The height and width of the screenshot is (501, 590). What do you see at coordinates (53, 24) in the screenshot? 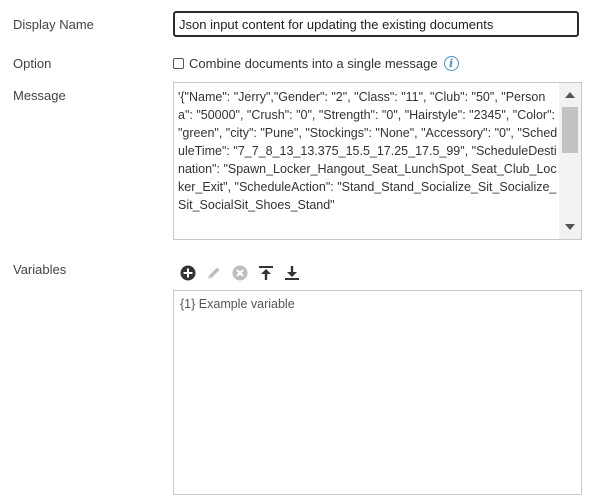
I see `display-name-label: Display Name` at bounding box center [53, 24].